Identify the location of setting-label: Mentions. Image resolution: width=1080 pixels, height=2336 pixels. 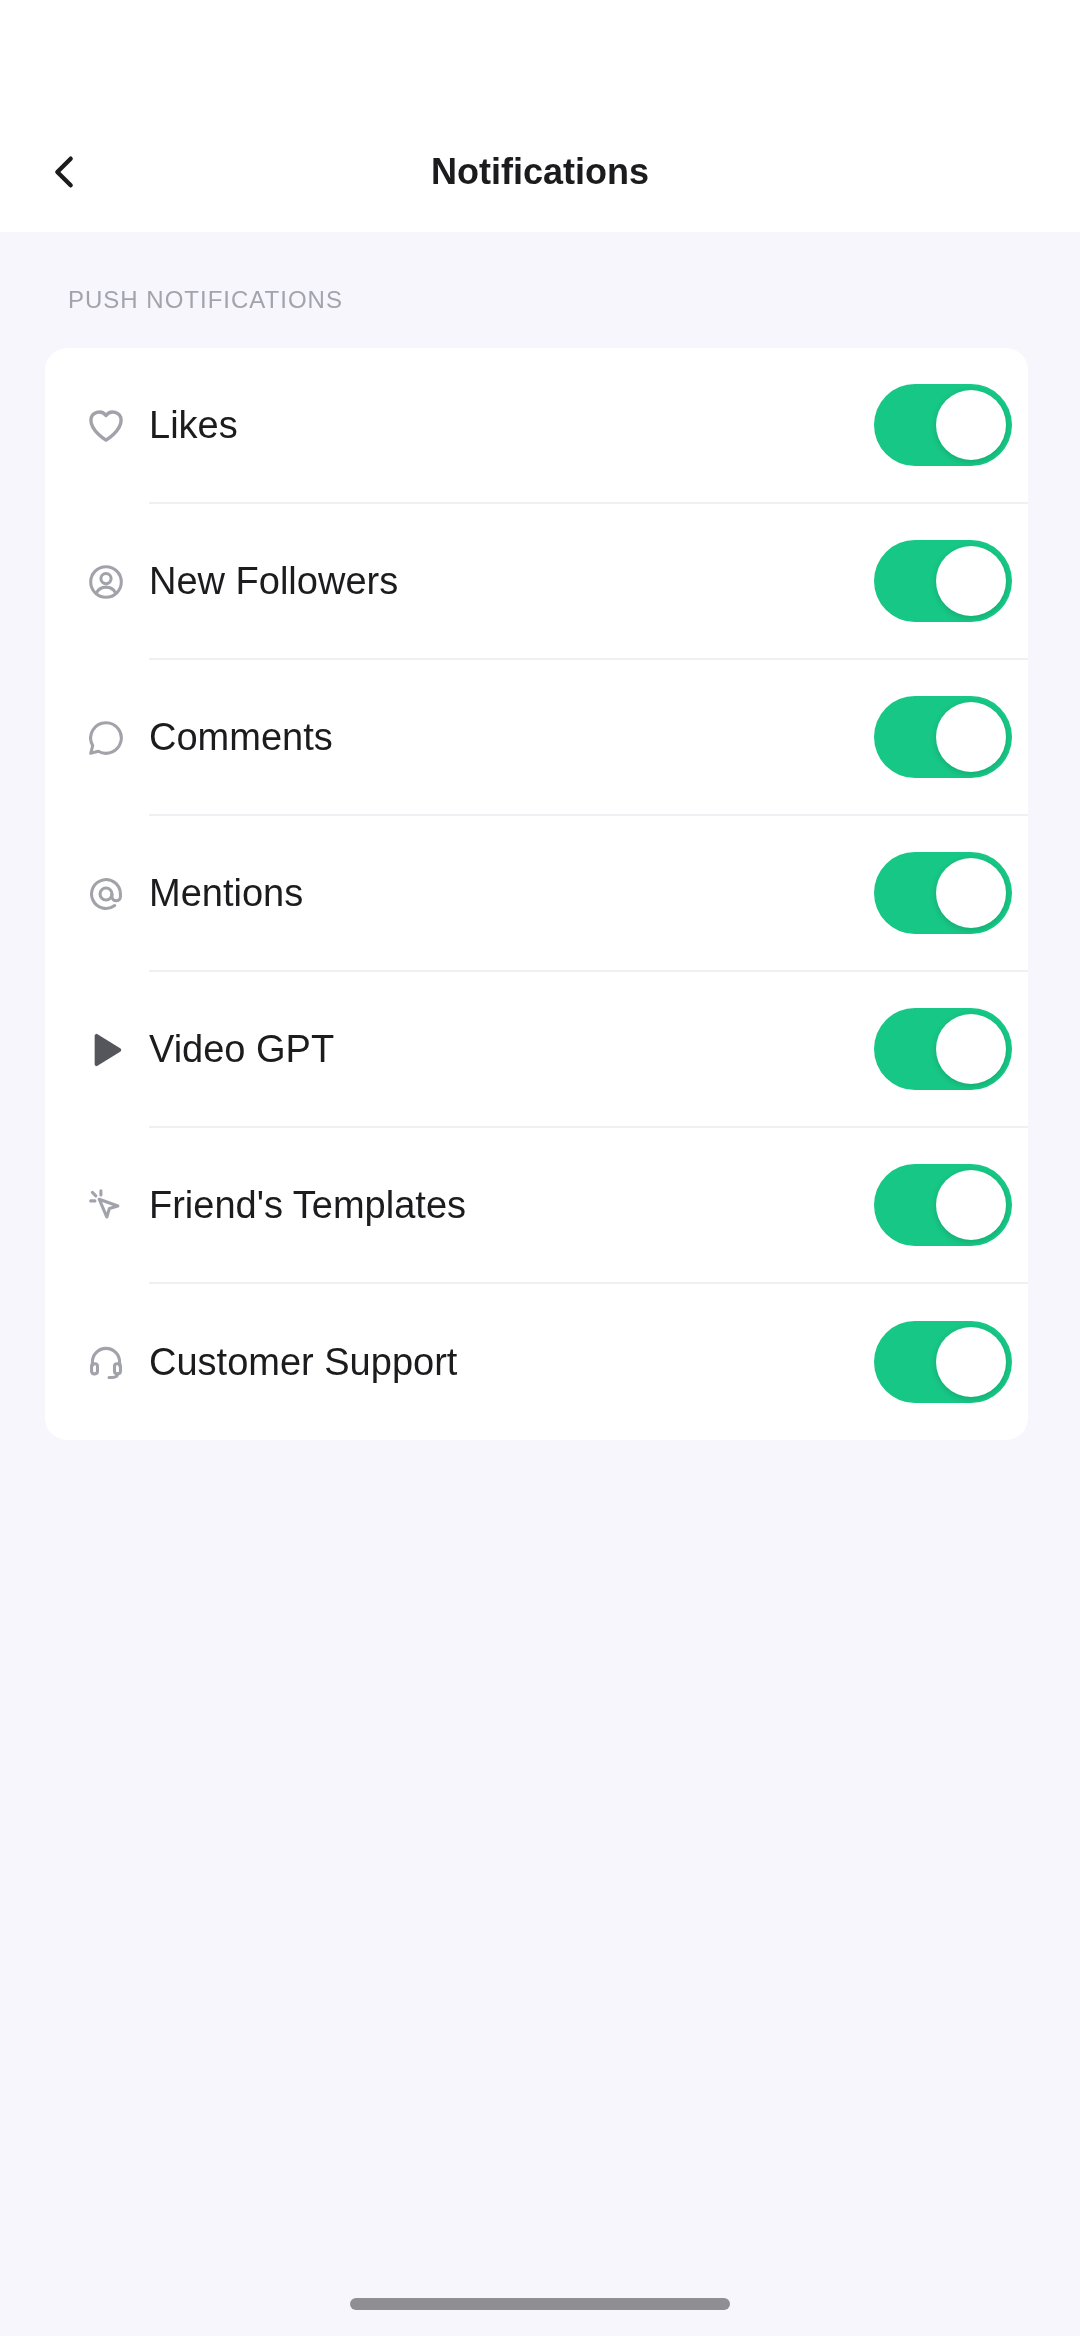
(226, 893).